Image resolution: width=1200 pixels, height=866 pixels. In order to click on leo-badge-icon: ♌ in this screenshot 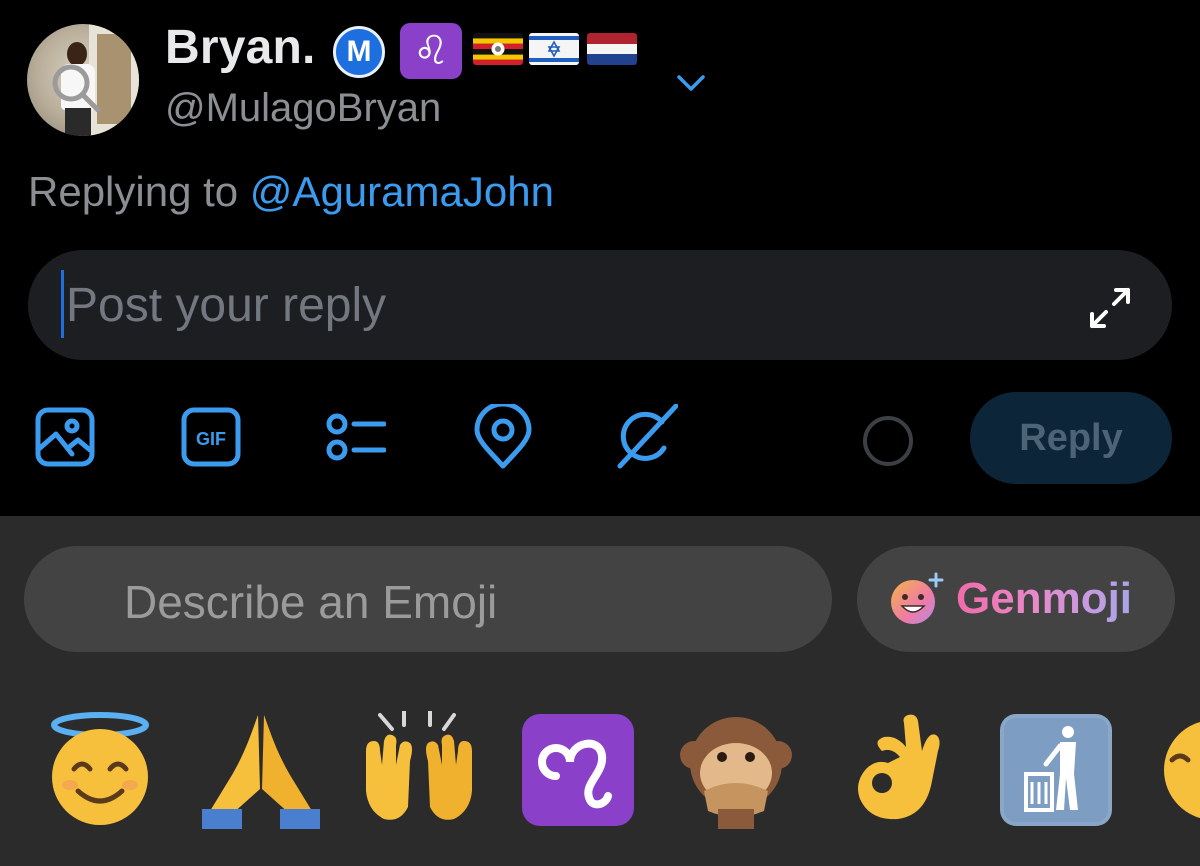, I will do `click(431, 51)`.